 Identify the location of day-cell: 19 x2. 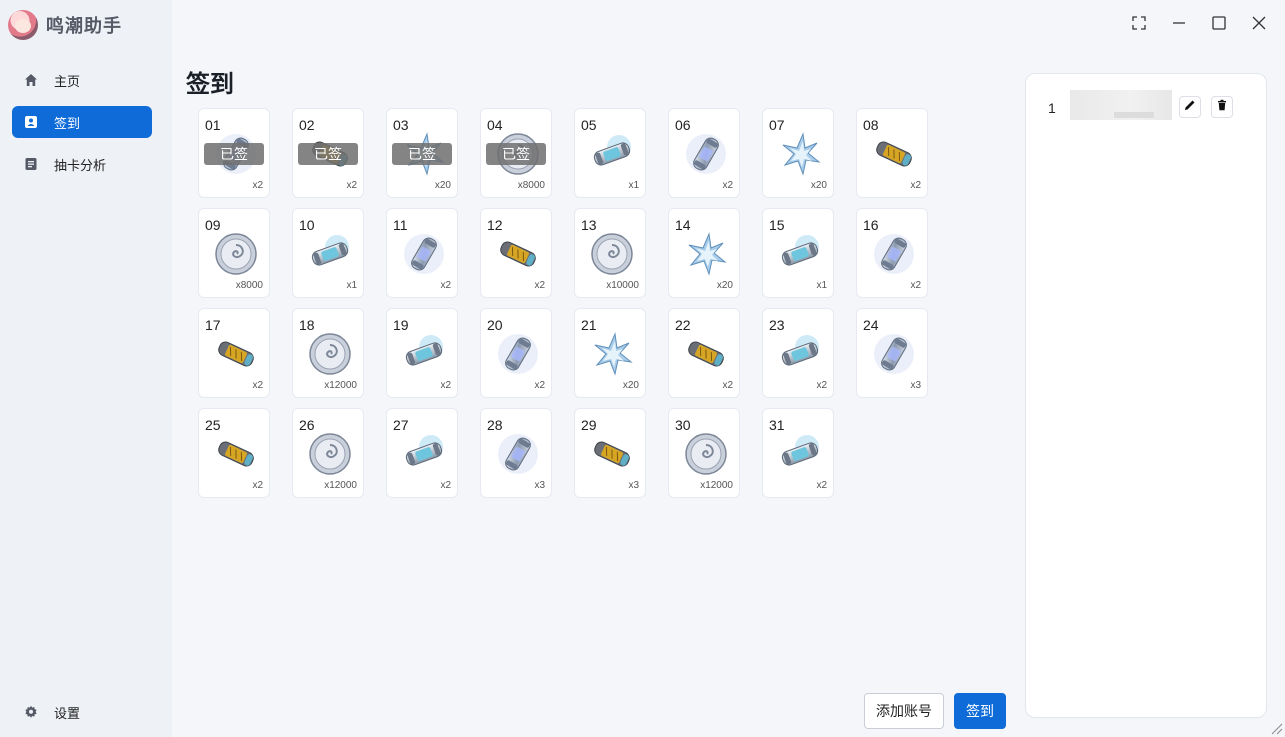
(422, 353).